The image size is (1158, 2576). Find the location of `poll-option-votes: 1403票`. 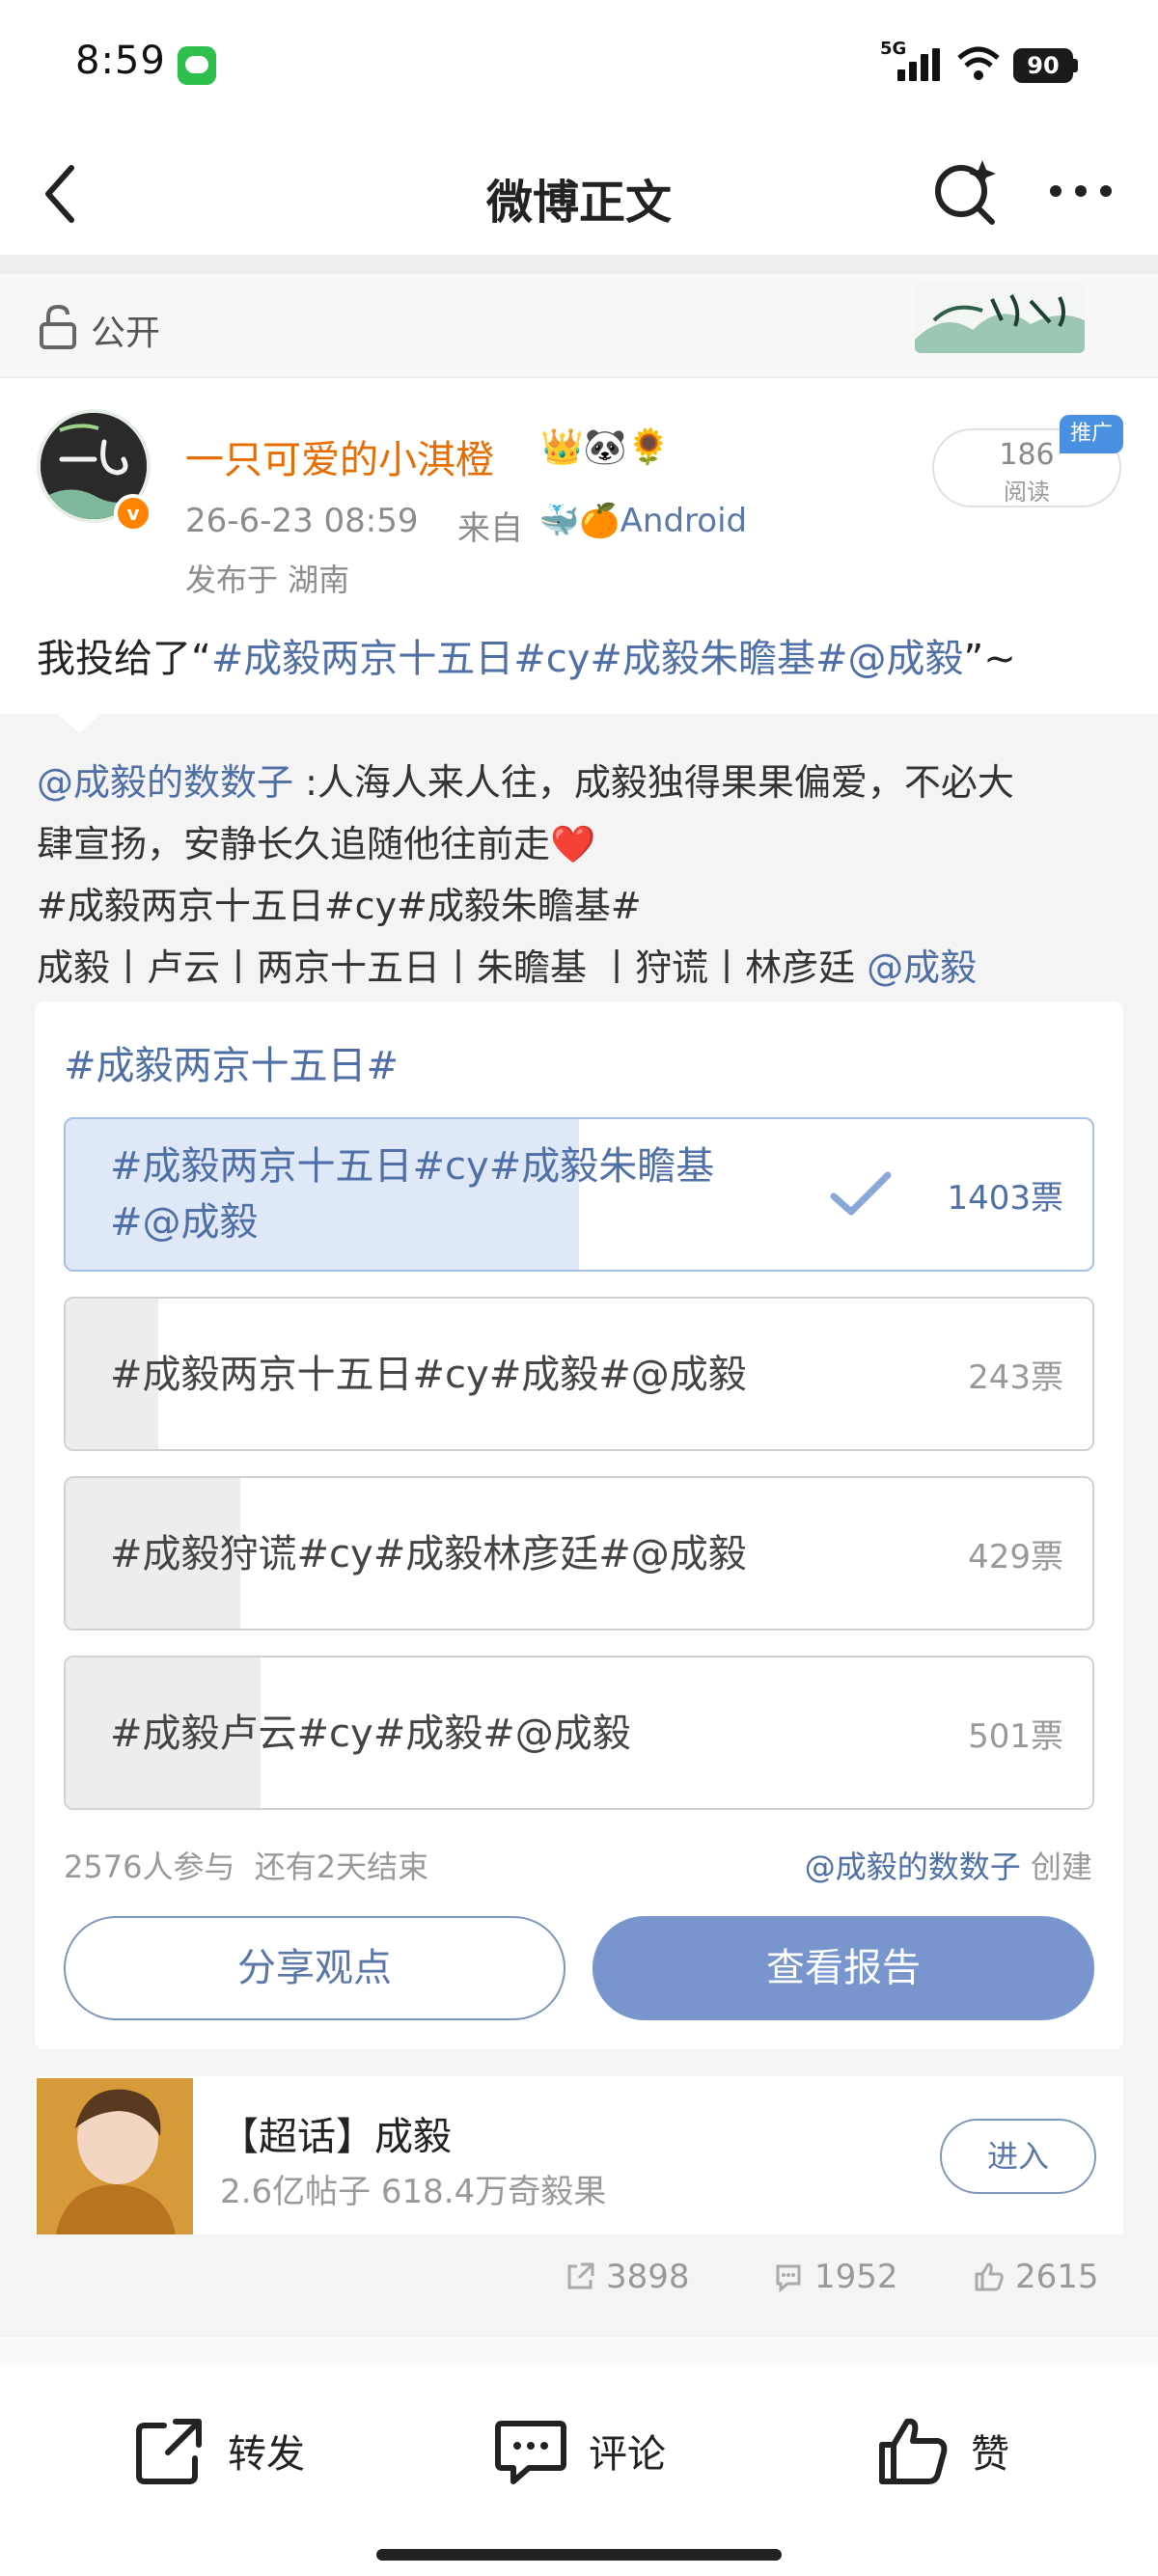

poll-option-votes: 1403票 is located at coordinates (1005, 1198).